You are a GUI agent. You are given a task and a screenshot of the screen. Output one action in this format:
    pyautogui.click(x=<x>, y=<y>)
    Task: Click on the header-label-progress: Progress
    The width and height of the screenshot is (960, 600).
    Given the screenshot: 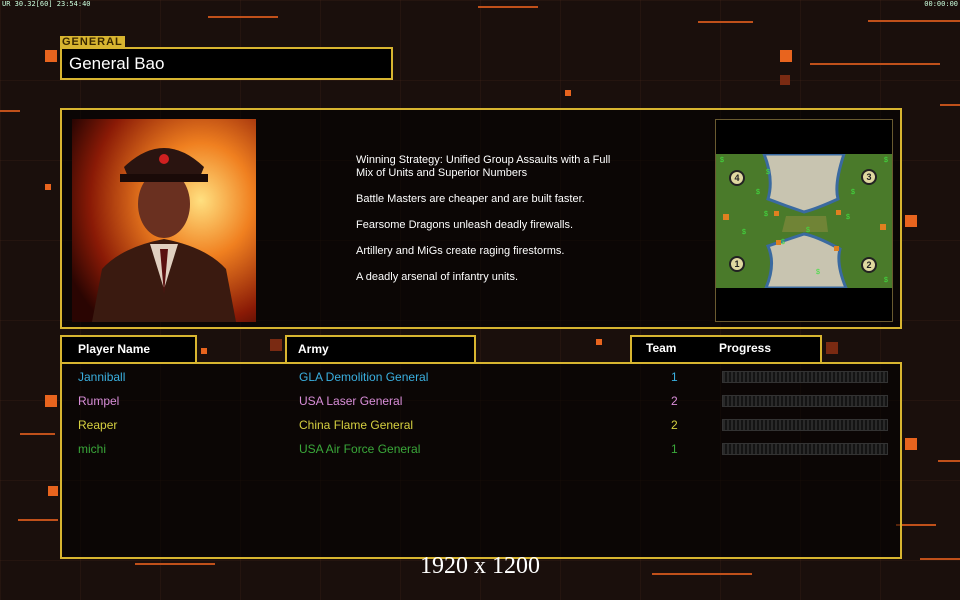 What is the action you would take?
    pyautogui.click(x=745, y=348)
    